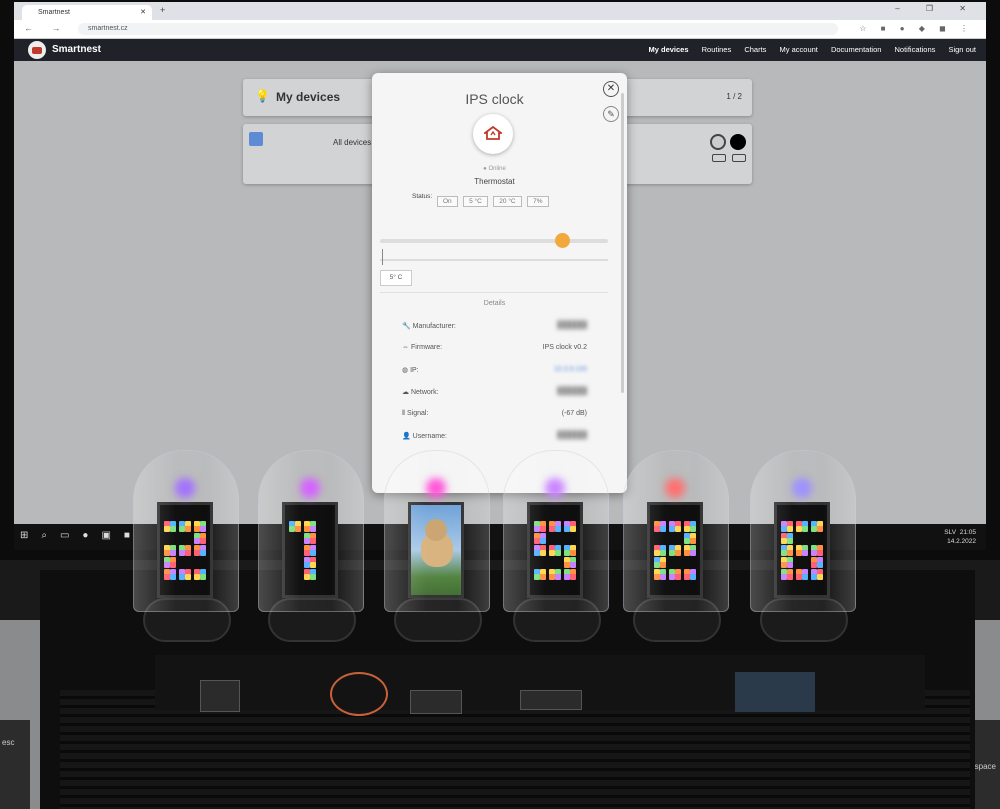 Image resolution: width=1000 pixels, height=809 pixels. What do you see at coordinates (54, 12) in the screenshot?
I see `tab-title: Smartnest` at bounding box center [54, 12].